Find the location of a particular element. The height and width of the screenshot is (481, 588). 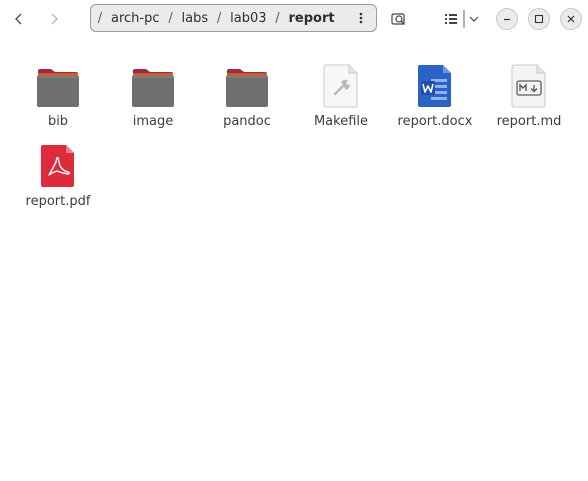

forward-button is located at coordinates (54, 19).